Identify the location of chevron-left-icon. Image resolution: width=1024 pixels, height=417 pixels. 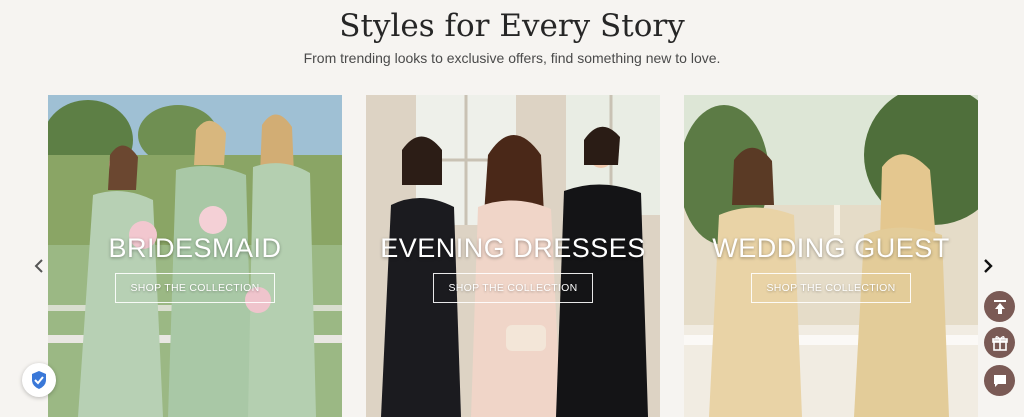
(38, 266).